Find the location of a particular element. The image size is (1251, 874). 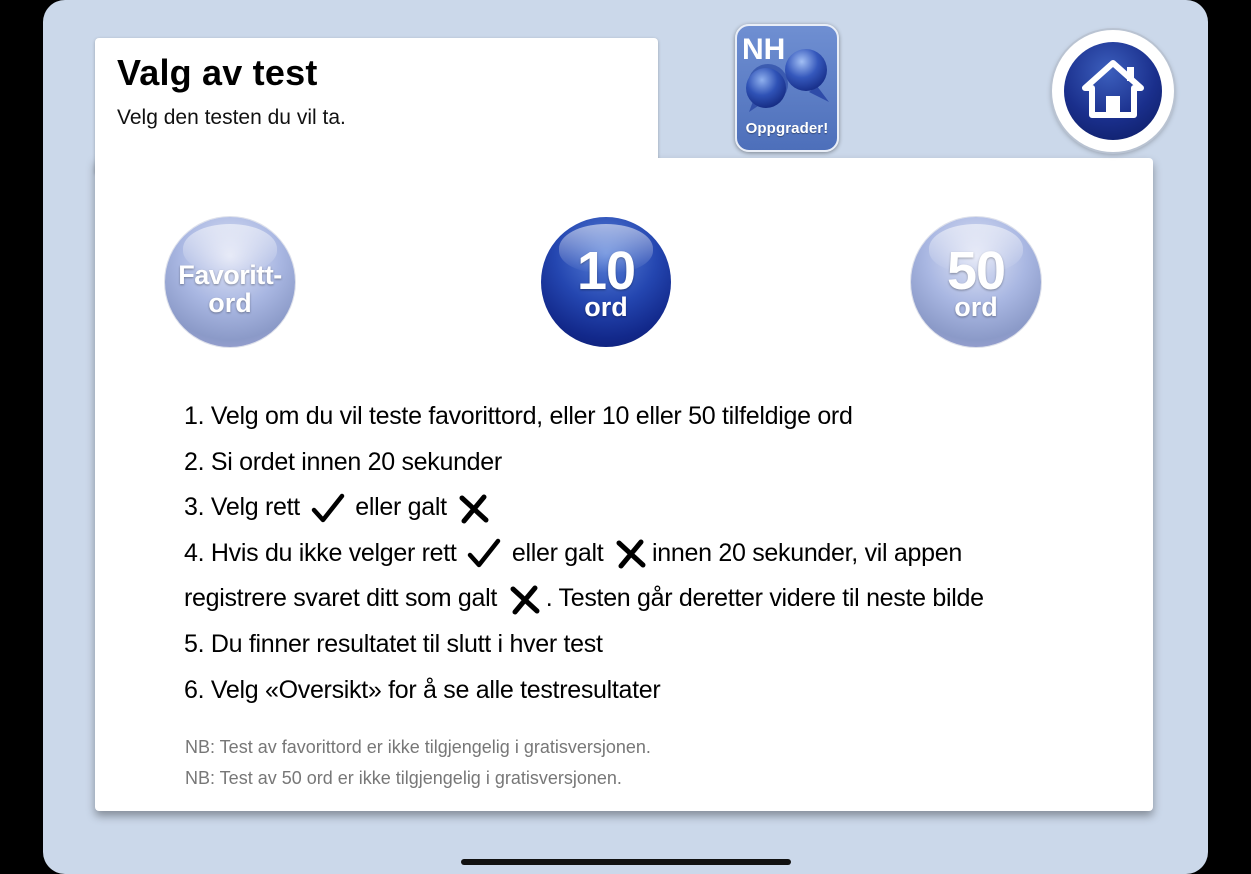

fifty-unit: ord is located at coordinates (976, 307).